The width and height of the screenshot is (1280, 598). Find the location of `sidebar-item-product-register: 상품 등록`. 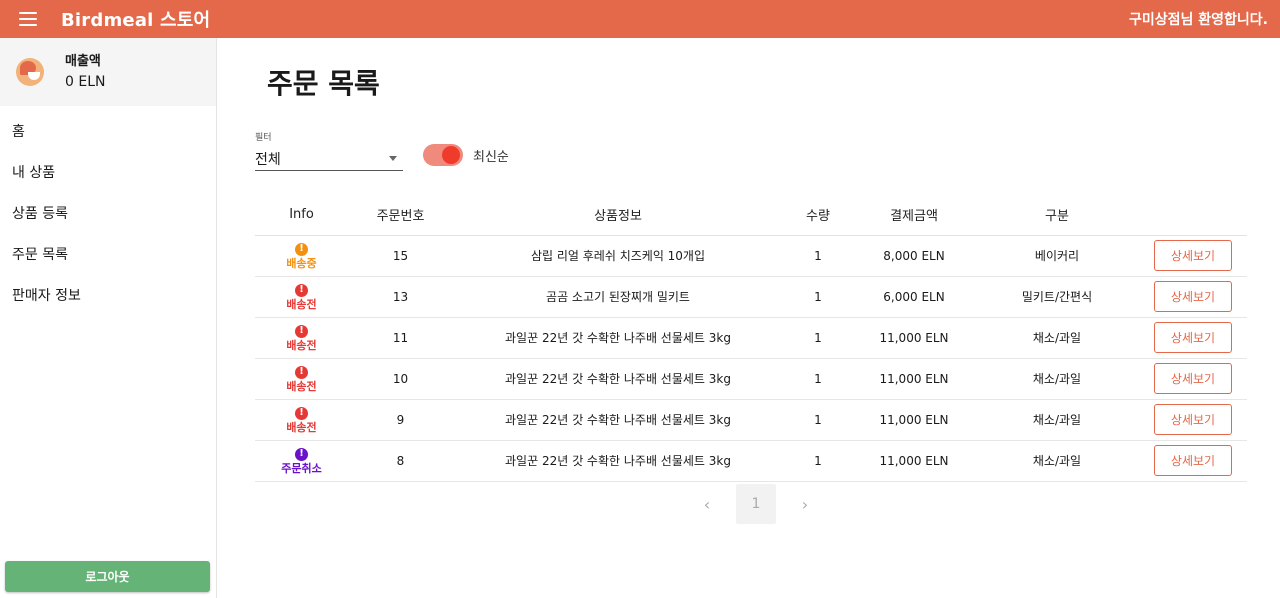

sidebar-item-product-register: 상품 등록 is located at coordinates (108, 214).